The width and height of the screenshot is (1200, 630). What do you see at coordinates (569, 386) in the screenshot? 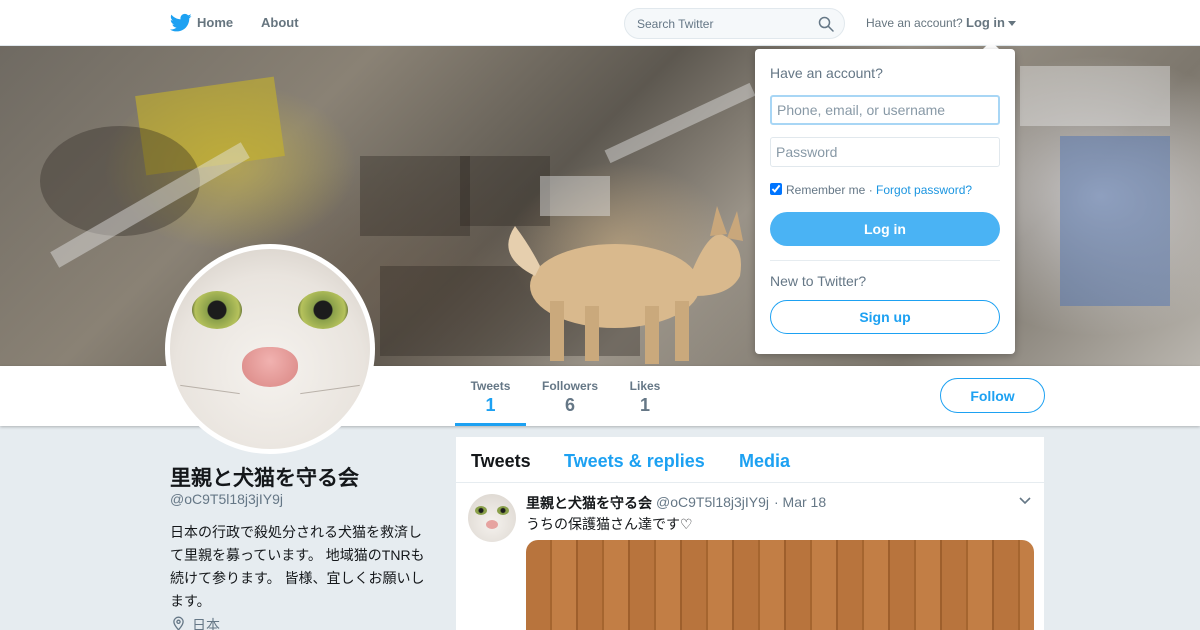
I see `stat-label: Followers` at bounding box center [569, 386].